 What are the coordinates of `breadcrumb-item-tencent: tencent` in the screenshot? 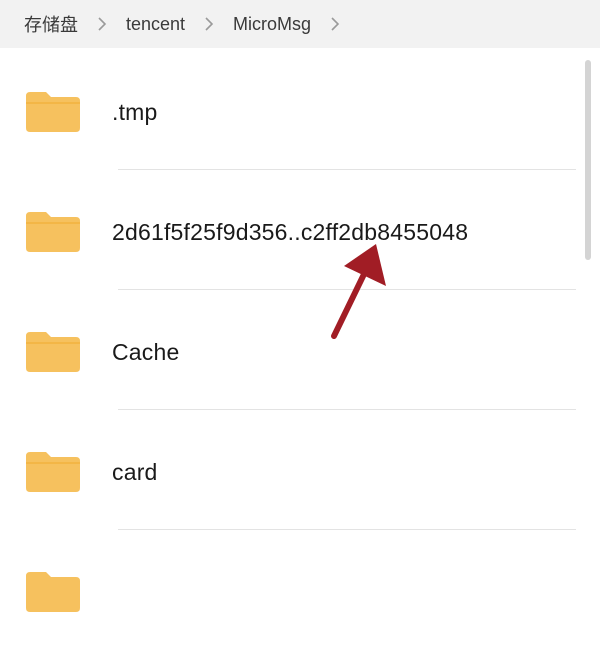 It's located at (155, 24).